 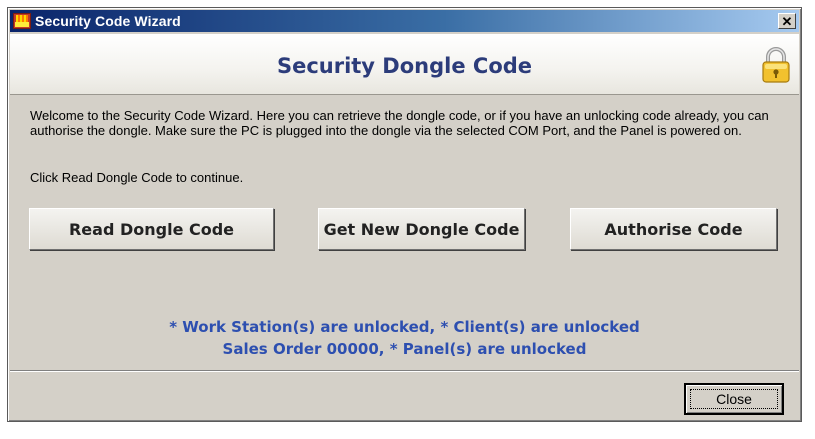 What do you see at coordinates (137, 177) in the screenshot?
I see `wizard-instruction: Click Read Dongle Code to continue.` at bounding box center [137, 177].